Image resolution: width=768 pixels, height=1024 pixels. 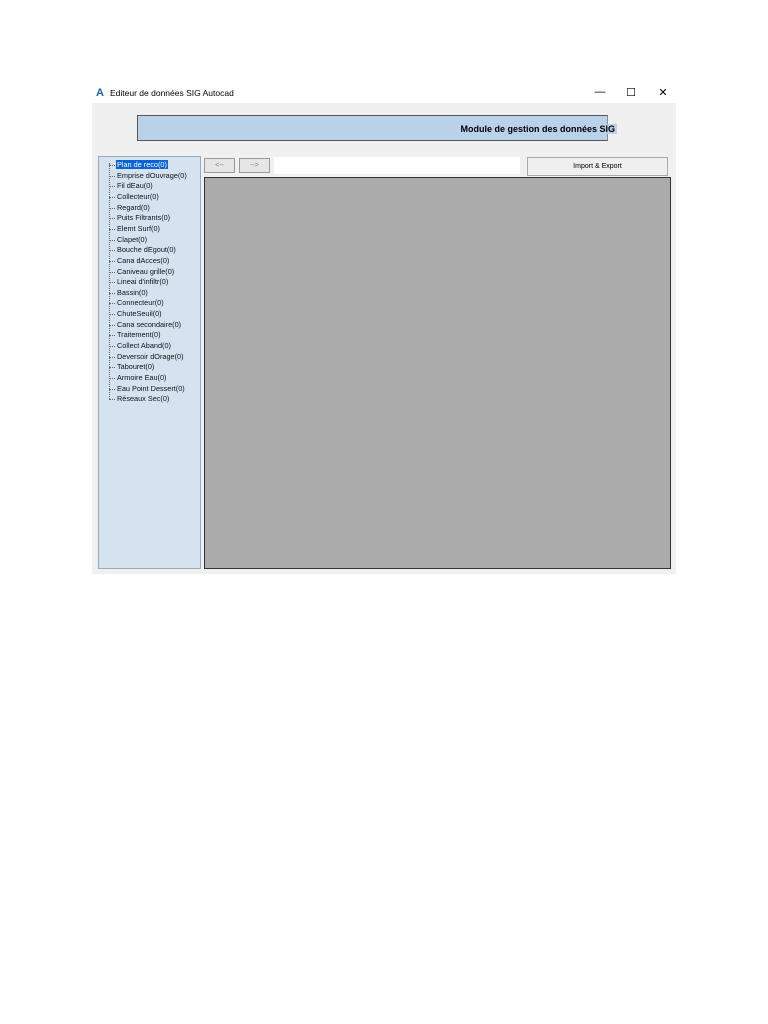 What do you see at coordinates (663, 92) in the screenshot?
I see `close-button: ✕` at bounding box center [663, 92].